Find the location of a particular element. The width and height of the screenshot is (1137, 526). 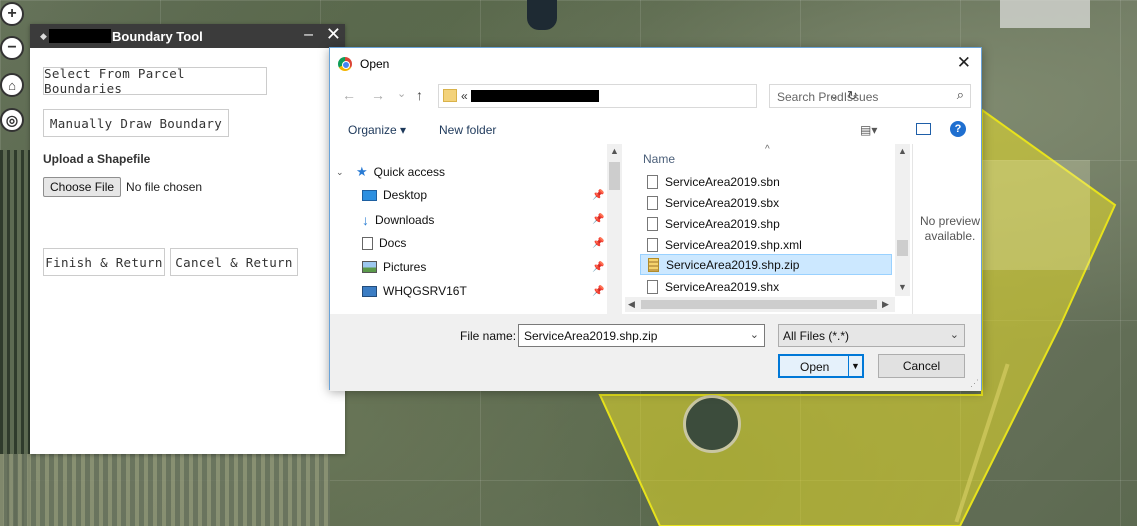

star-icon: ★ is located at coordinates (362, 171).